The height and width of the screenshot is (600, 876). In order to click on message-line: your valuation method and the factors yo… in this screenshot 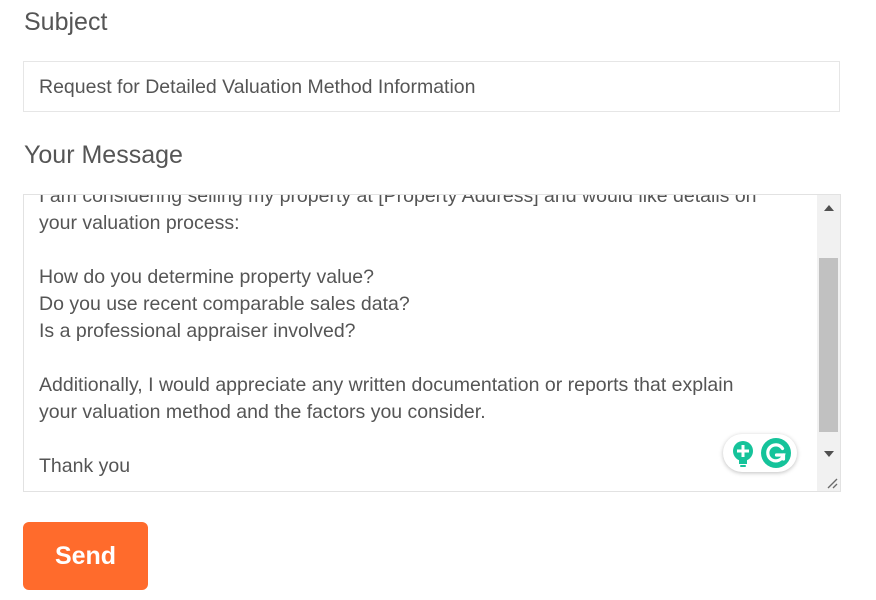, I will do `click(262, 412)`.